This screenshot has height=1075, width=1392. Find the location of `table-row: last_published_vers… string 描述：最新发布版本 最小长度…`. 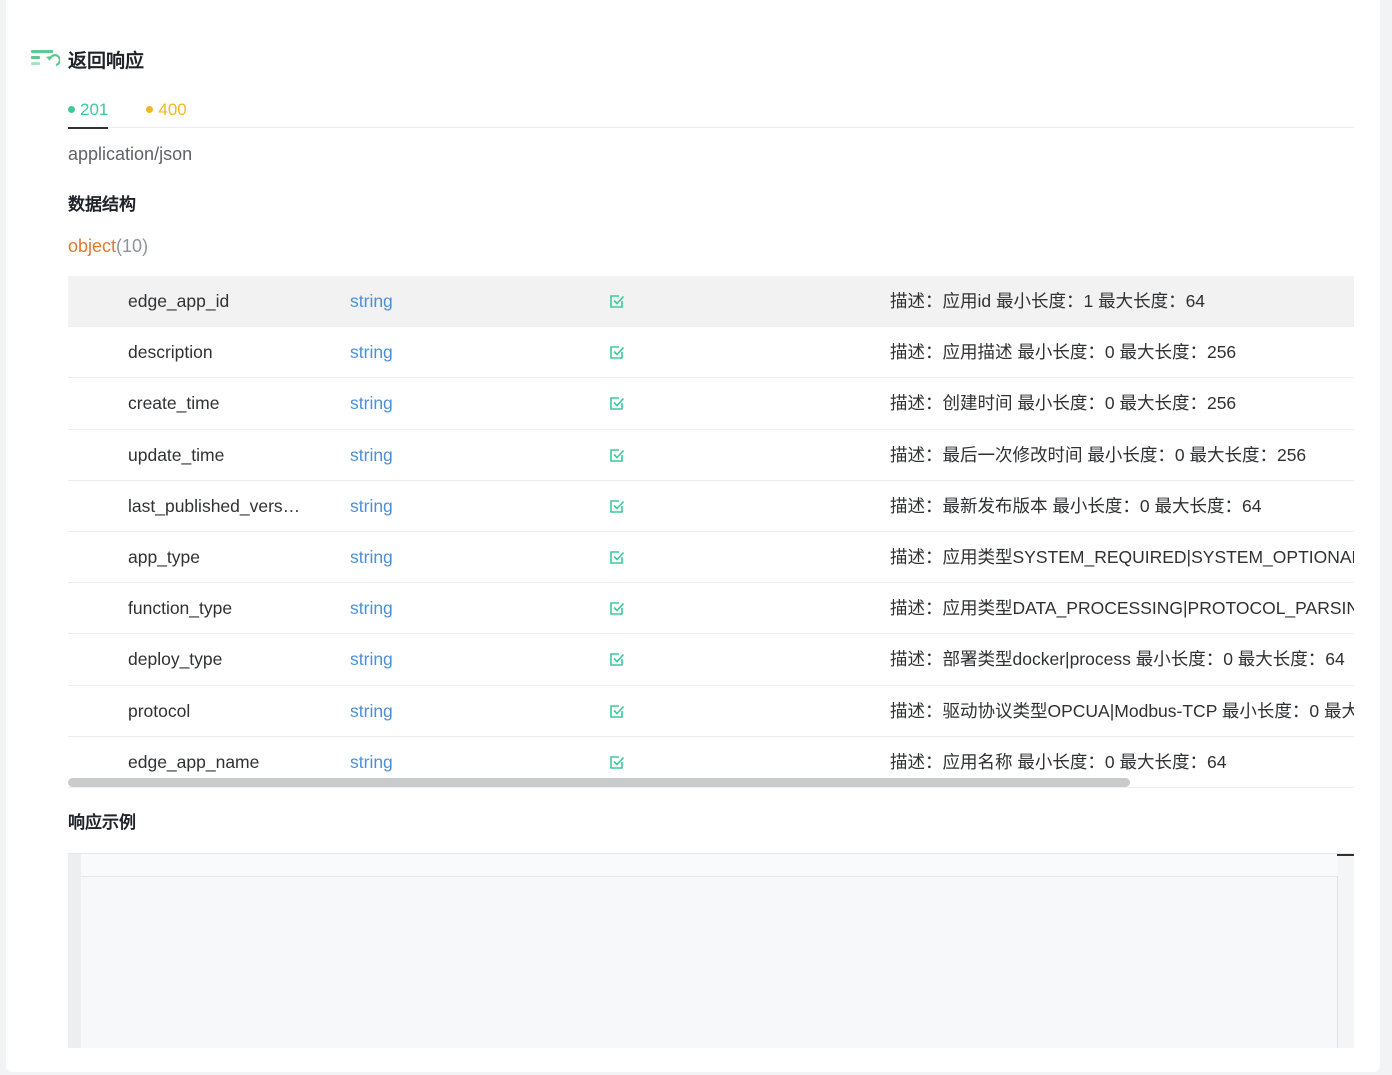

table-row: last_published_vers… string 描述：最新发布版本 最小长度… is located at coordinates (711, 506).